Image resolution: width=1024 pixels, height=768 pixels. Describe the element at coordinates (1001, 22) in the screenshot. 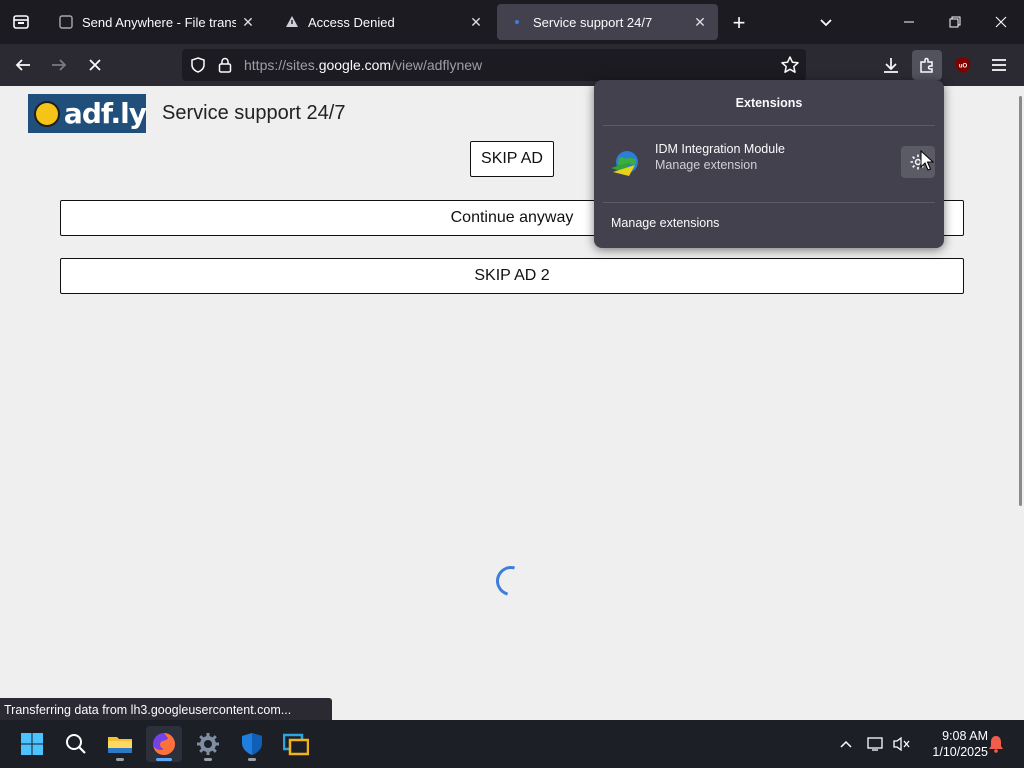

I see `close-window-icon` at that location.